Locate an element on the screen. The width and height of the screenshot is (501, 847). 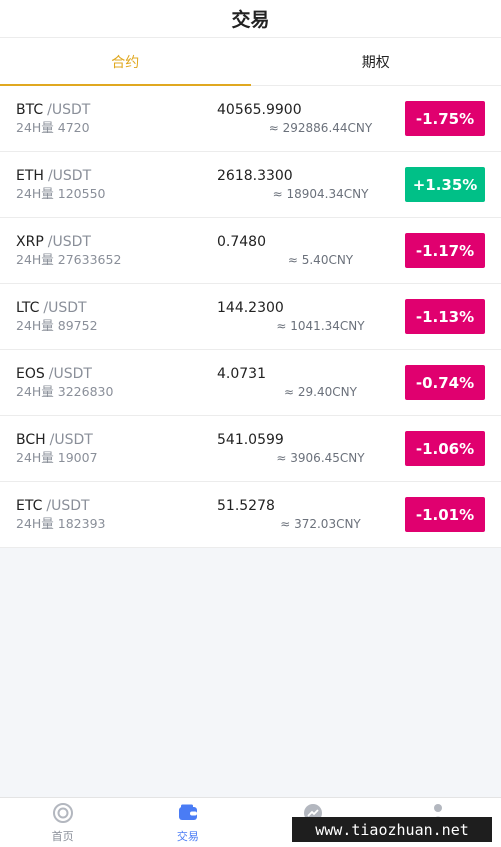
market-price: 40565.9900 is located at coordinates (259, 109).